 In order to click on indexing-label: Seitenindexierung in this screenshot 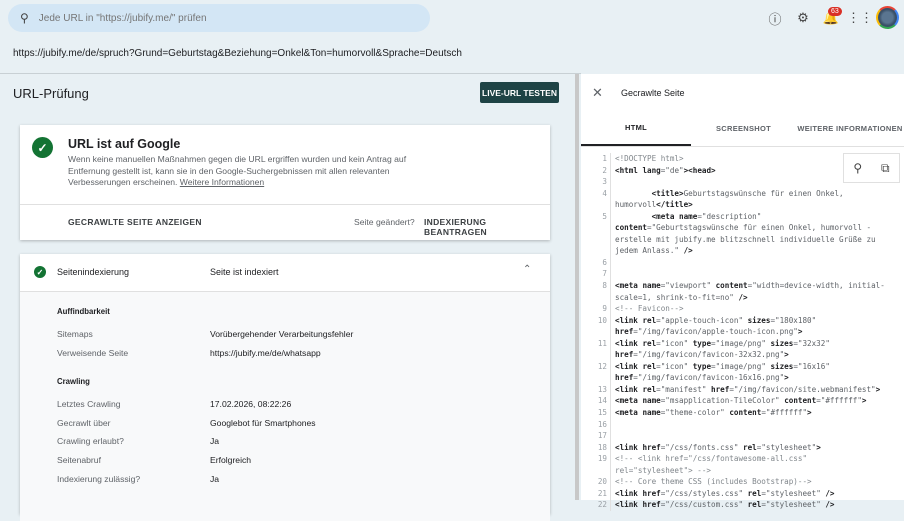, I will do `click(93, 272)`.